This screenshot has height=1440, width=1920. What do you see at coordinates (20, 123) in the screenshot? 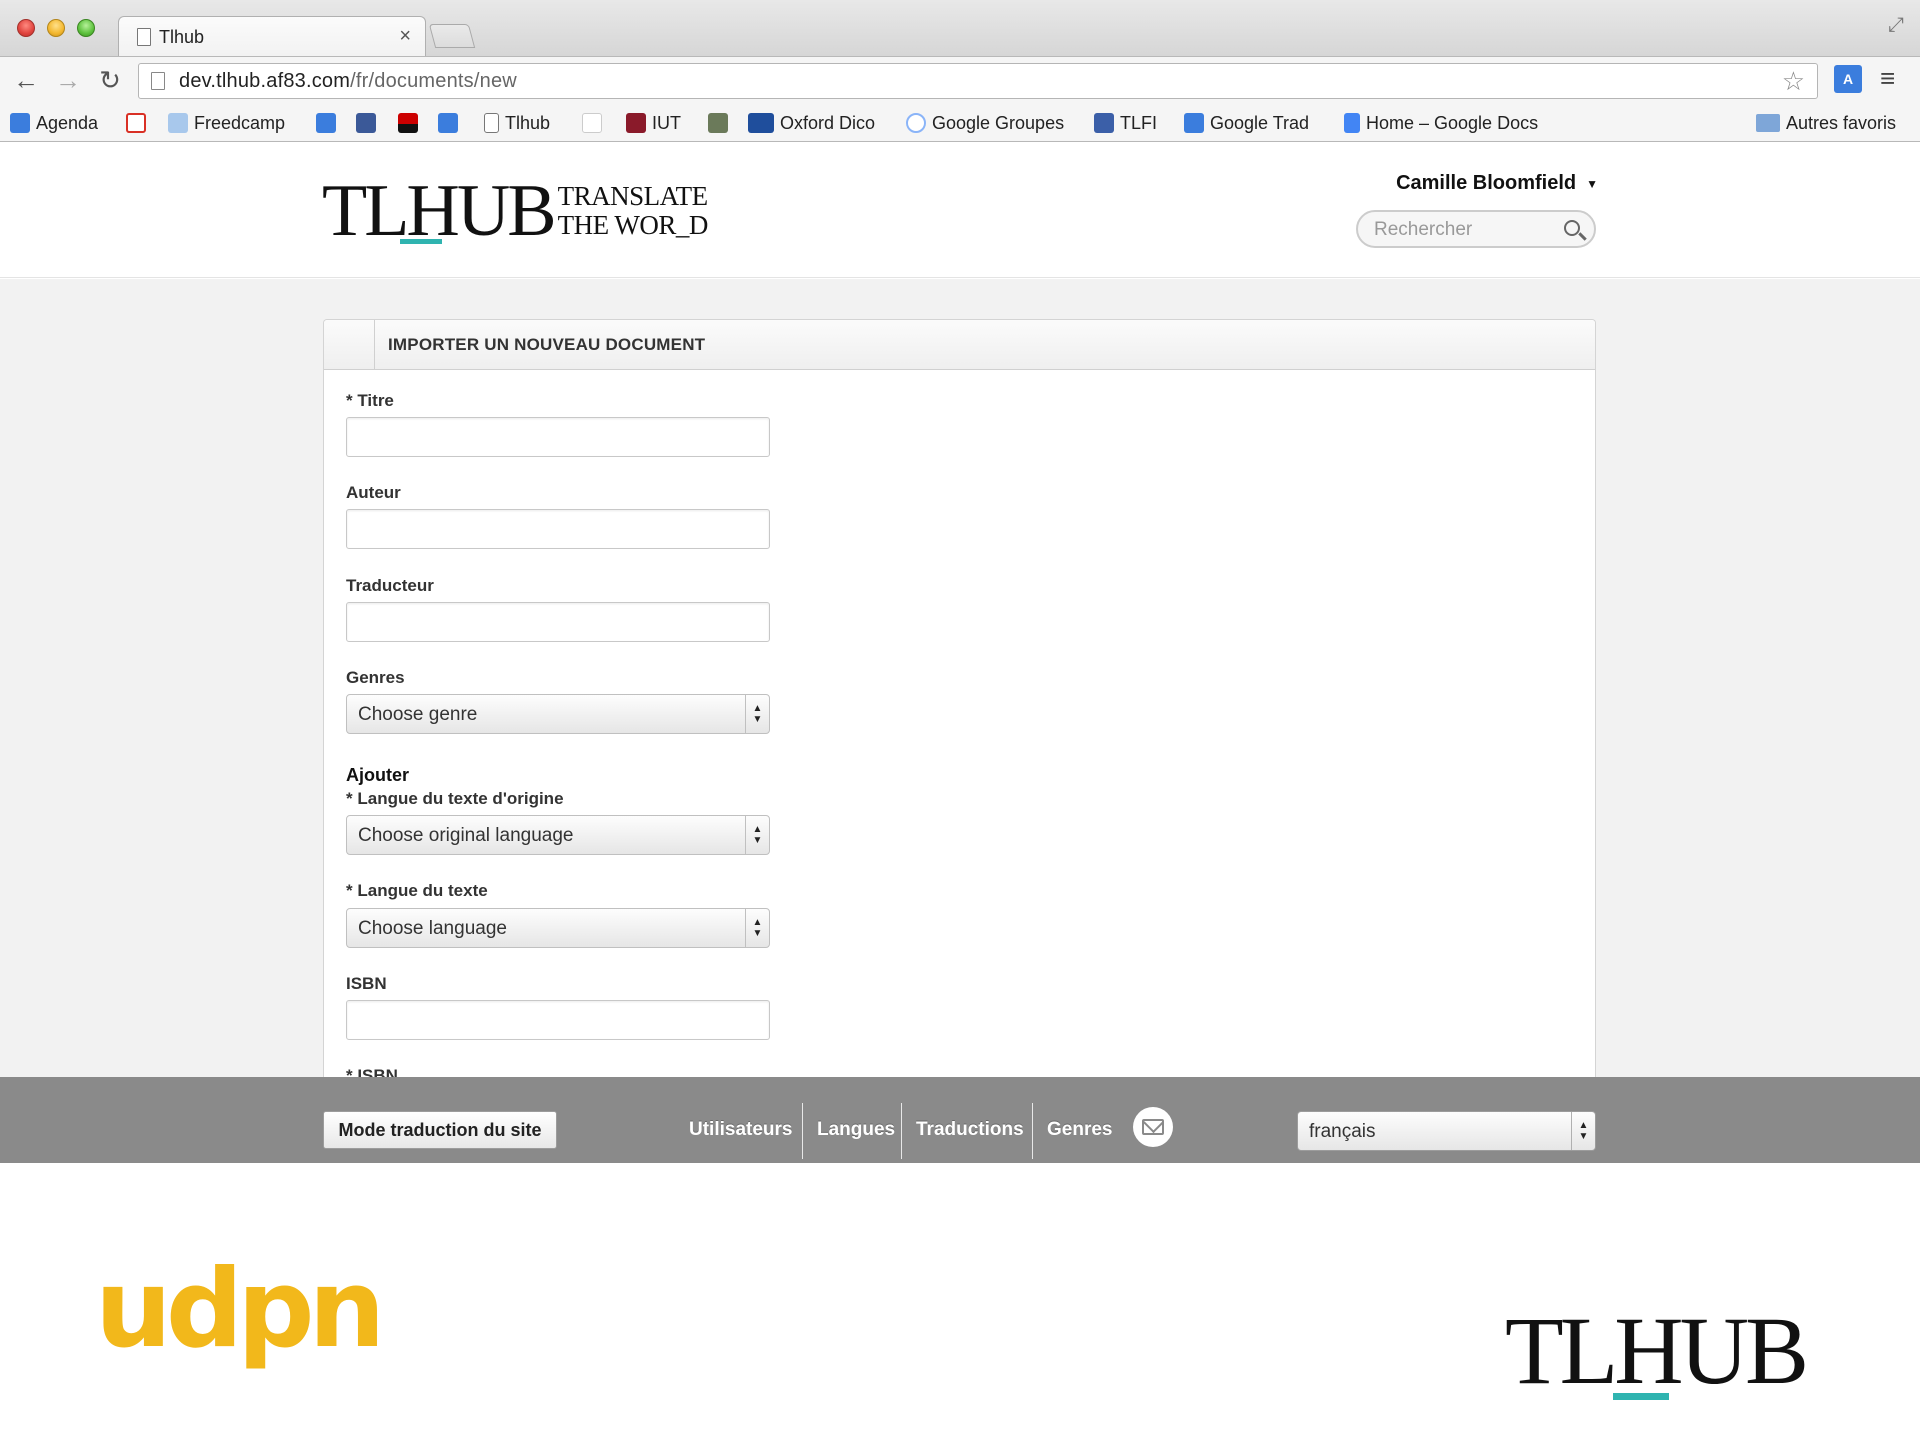
I see `google-calendar-icon` at bounding box center [20, 123].